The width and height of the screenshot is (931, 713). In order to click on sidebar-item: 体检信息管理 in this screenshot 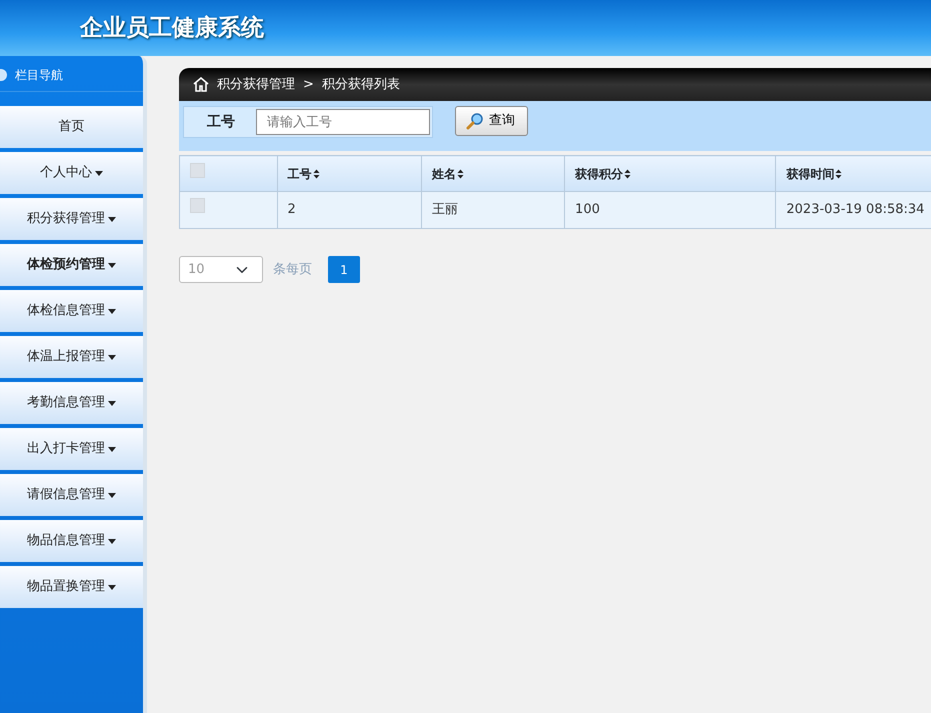, I will do `click(71, 311)`.